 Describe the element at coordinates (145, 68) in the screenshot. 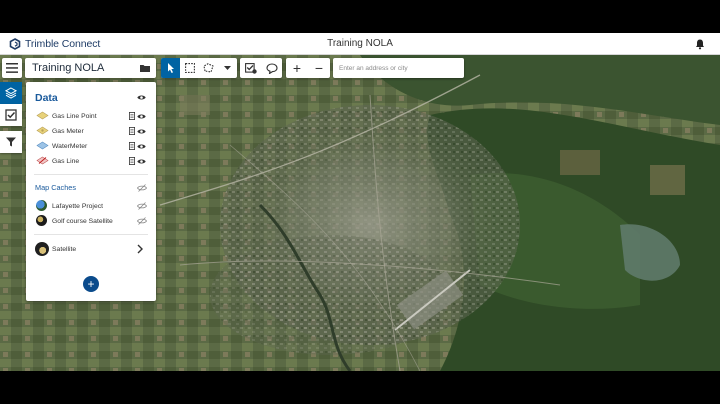

I see `folder-icon` at that location.